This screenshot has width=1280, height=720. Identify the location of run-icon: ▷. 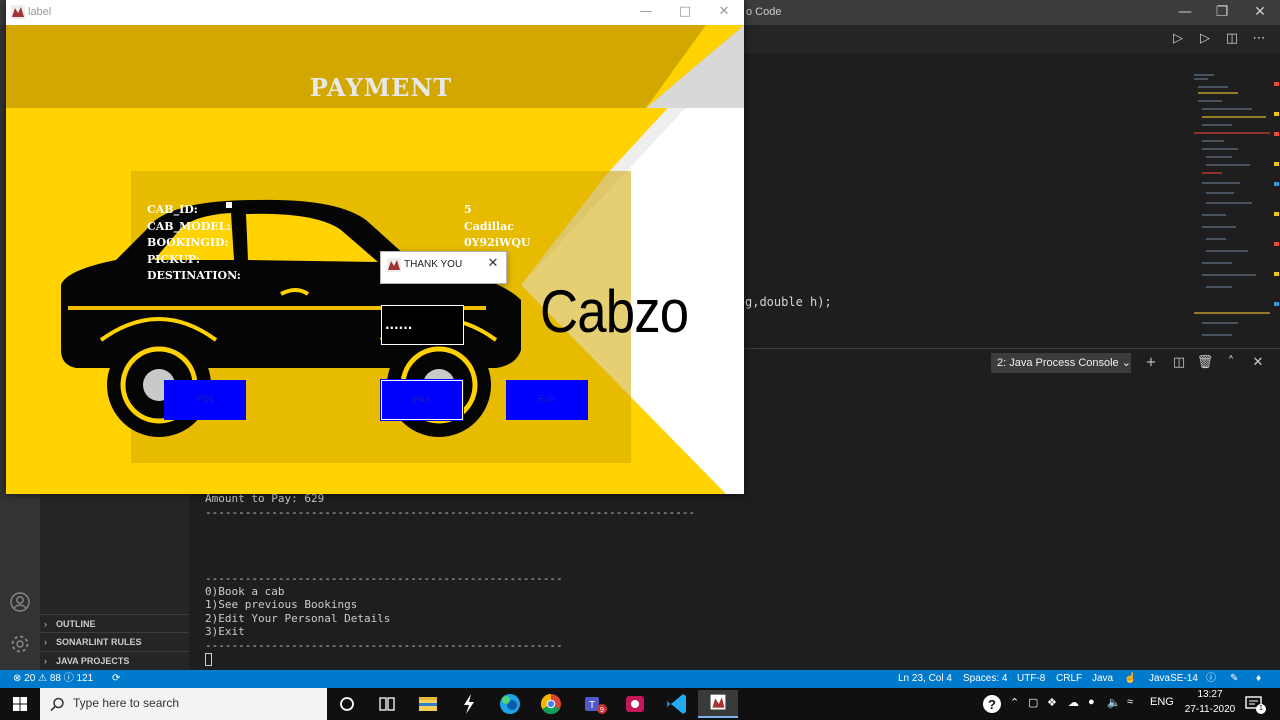
(1178, 39).